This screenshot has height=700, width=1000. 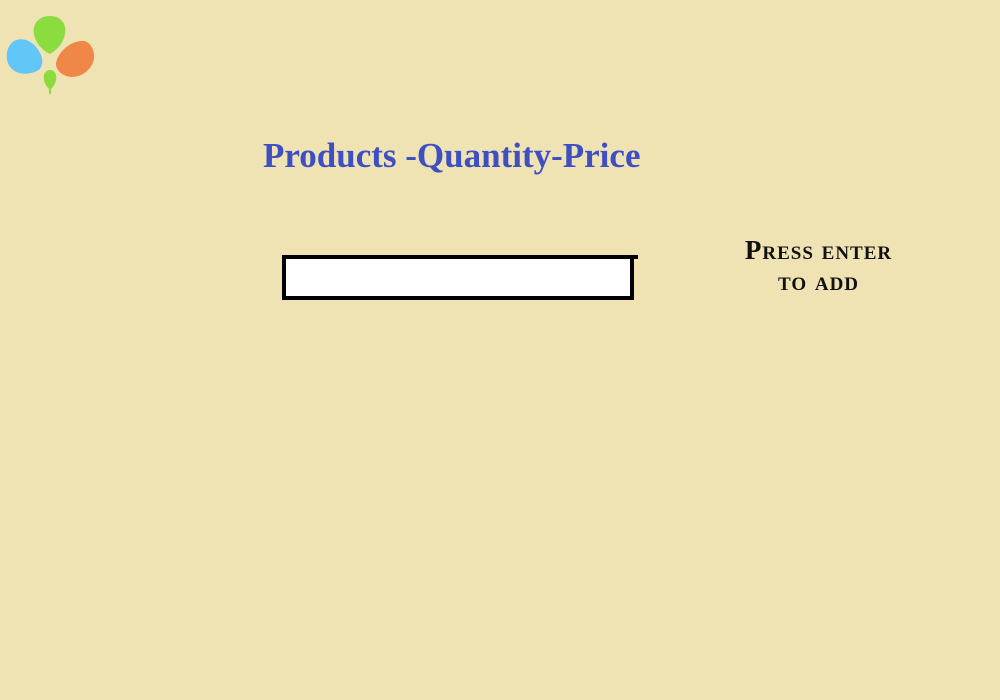 What do you see at coordinates (50, 91) in the screenshot?
I see `logo-balloon-tail` at bounding box center [50, 91].